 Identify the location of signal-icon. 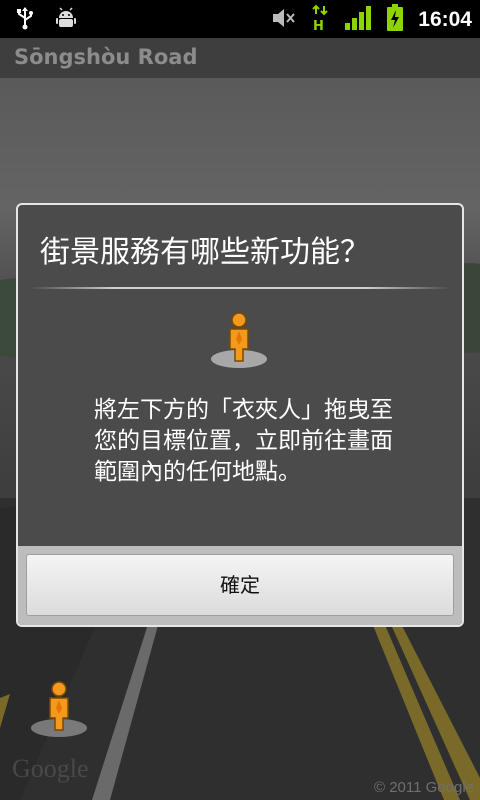
(358, 20).